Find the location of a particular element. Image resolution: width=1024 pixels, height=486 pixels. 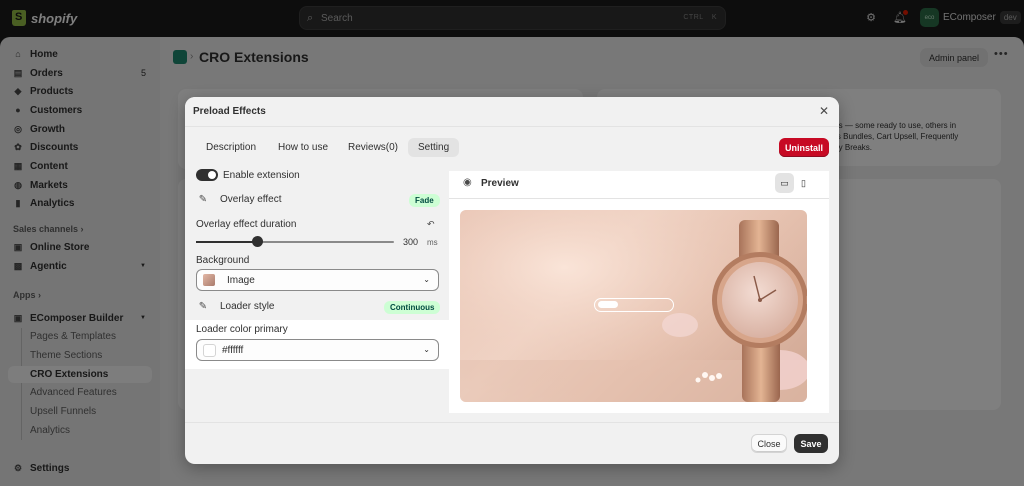

reset-icon: ↶ is located at coordinates (431, 224).